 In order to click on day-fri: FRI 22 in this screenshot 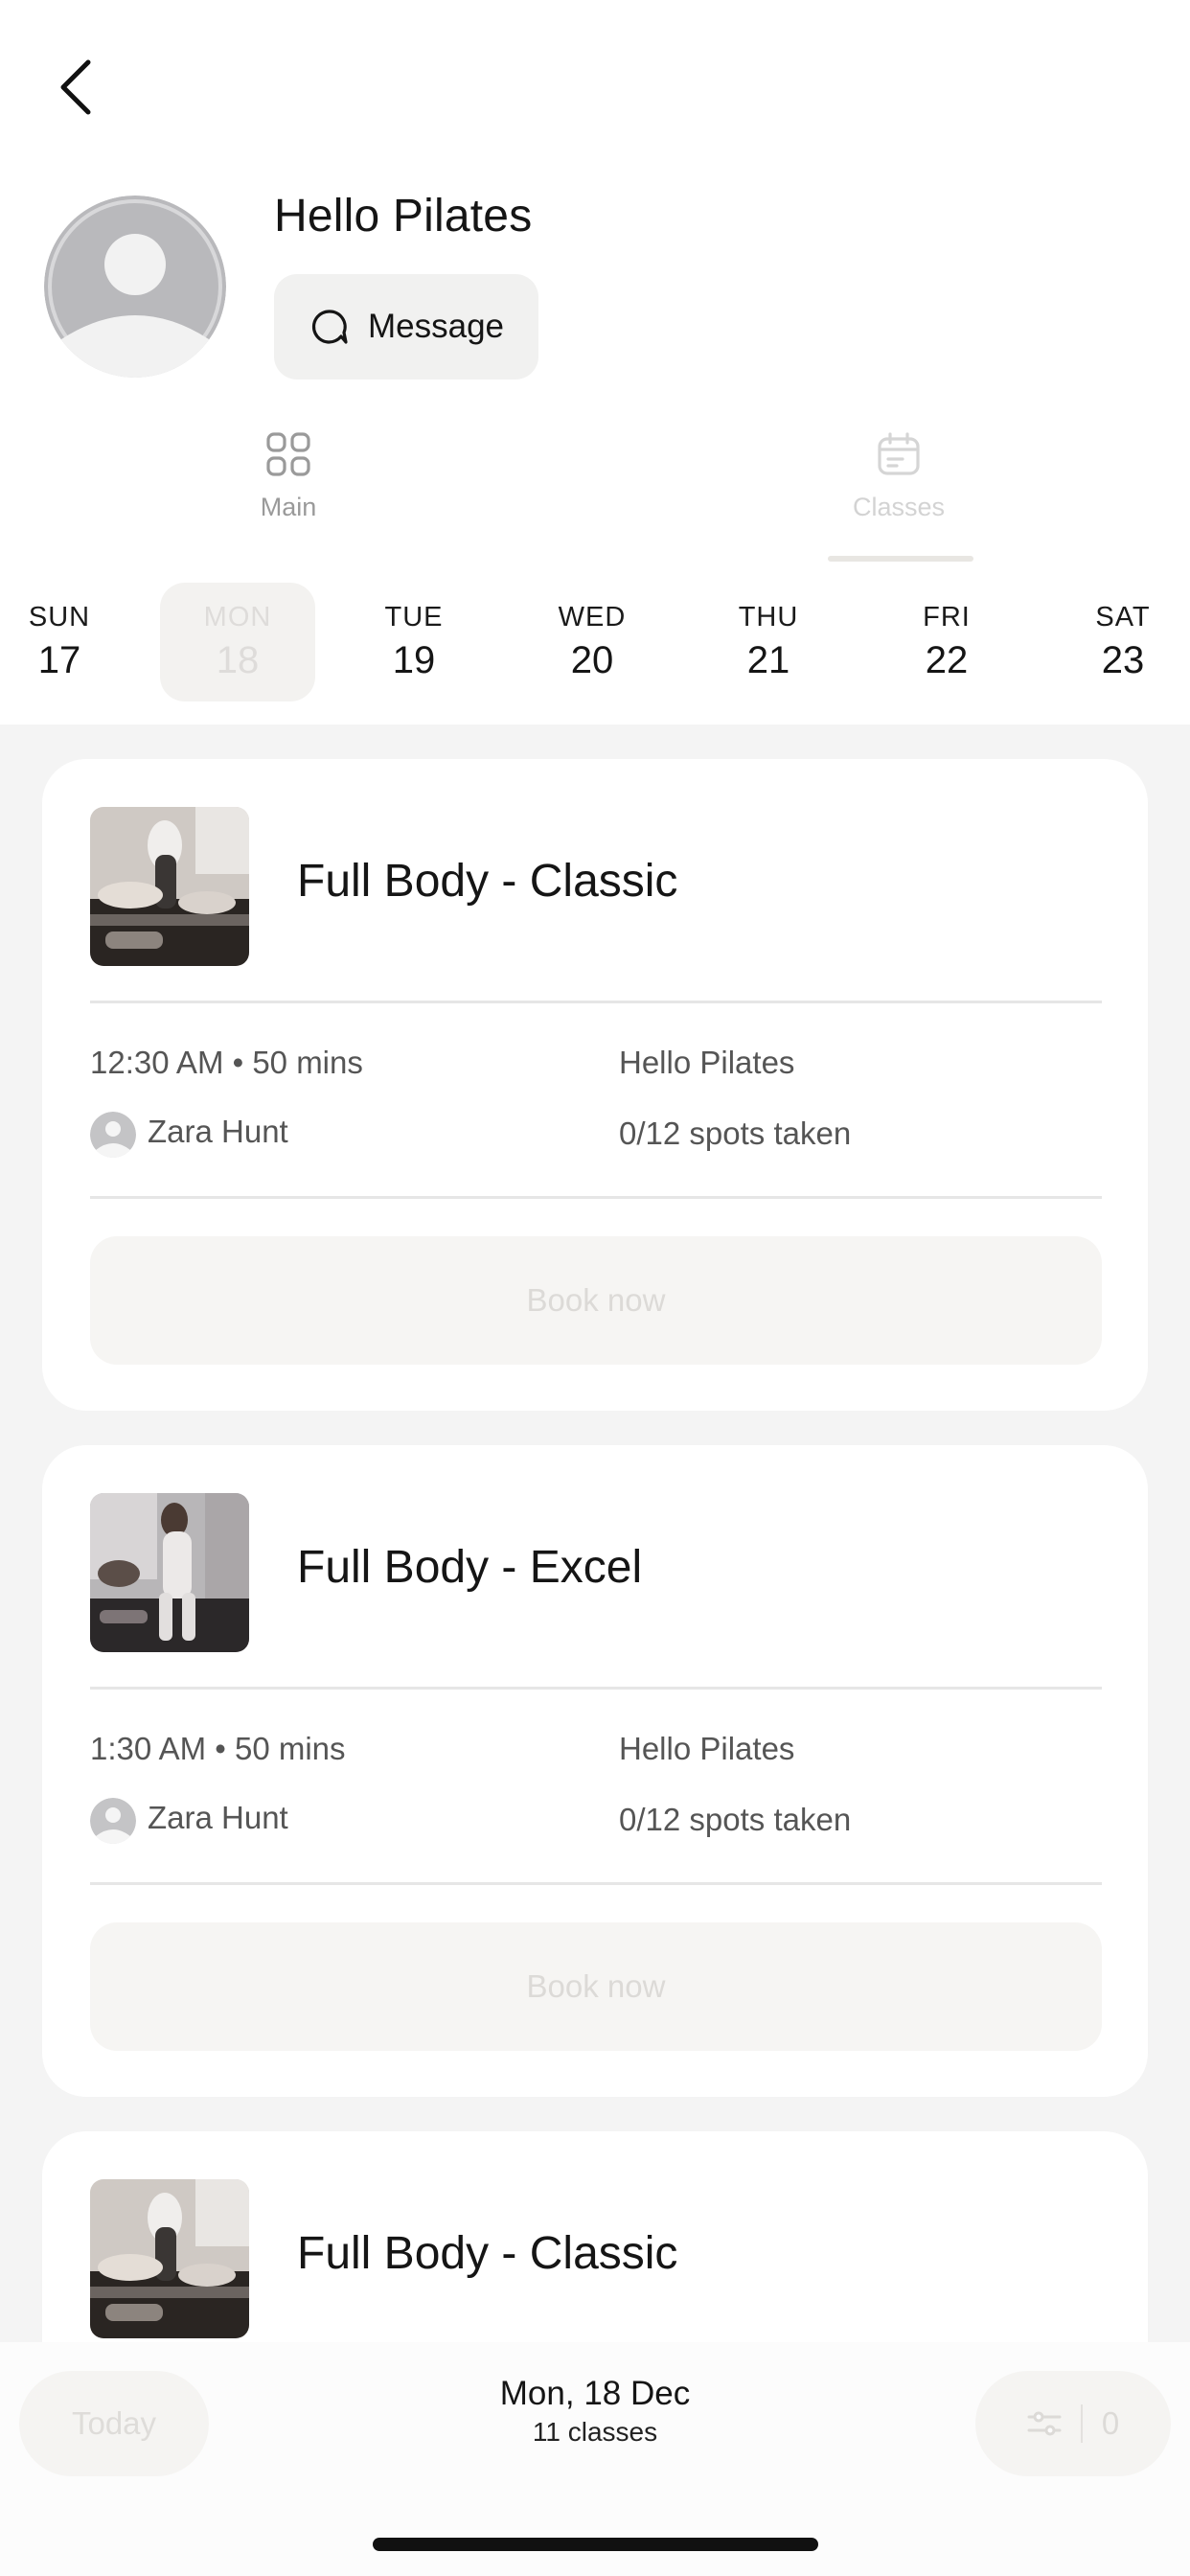, I will do `click(947, 642)`.